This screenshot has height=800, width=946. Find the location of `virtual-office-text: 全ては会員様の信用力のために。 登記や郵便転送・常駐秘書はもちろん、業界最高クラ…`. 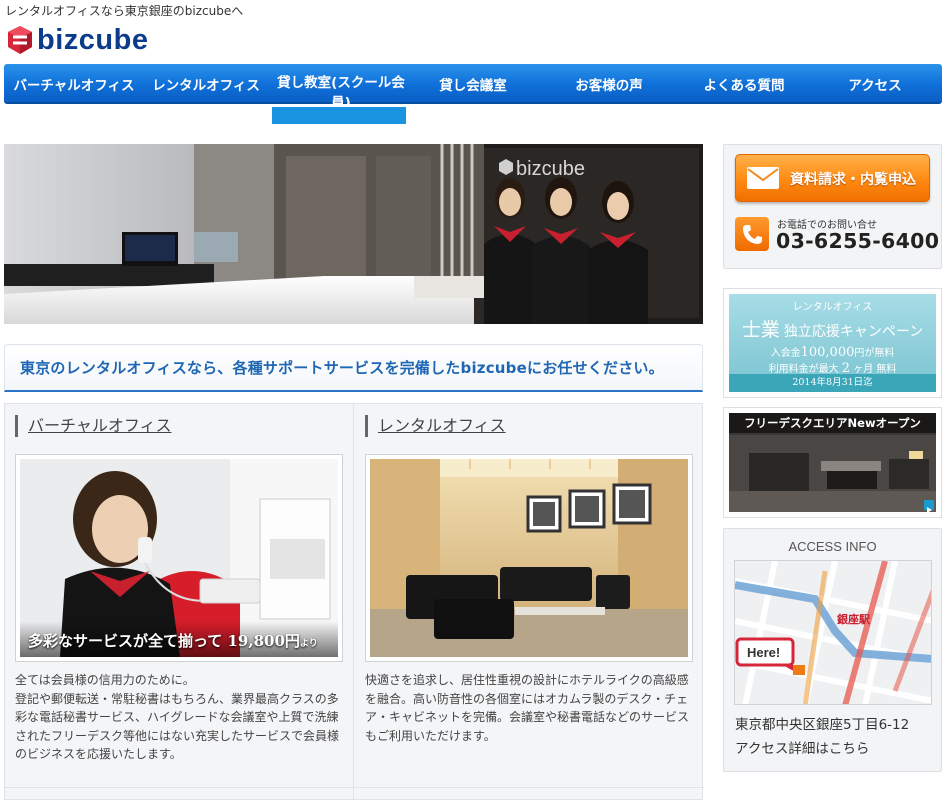

virtual-office-text: 全ては会員様の信用力のために。 登記や郵便転送・常駐秘書はもちろん、業界最高クラ… is located at coordinates (177, 717).